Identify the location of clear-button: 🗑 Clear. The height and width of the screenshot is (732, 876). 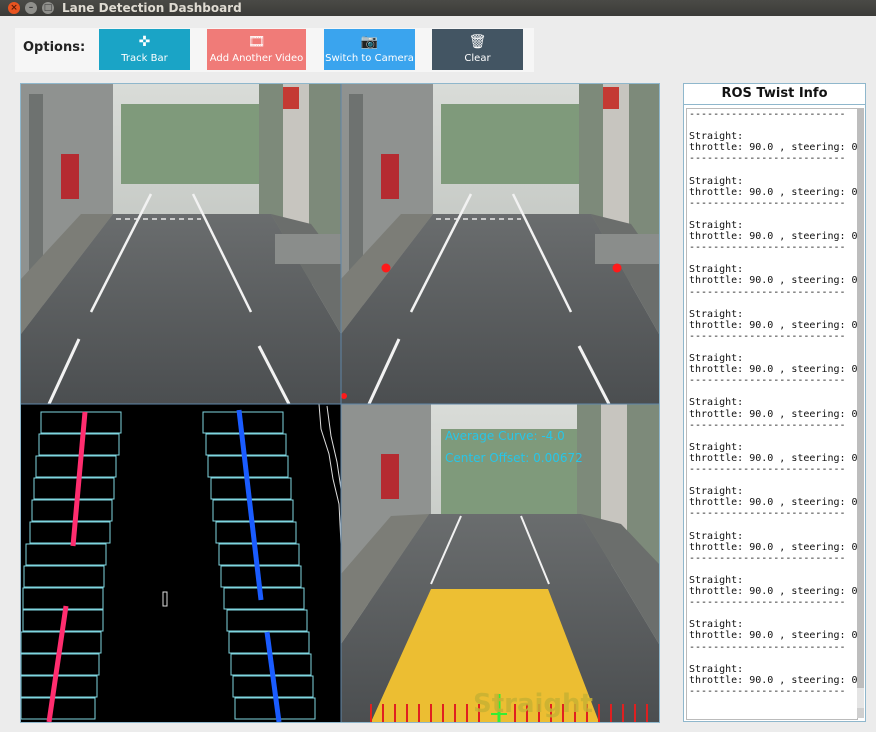
(477, 49).